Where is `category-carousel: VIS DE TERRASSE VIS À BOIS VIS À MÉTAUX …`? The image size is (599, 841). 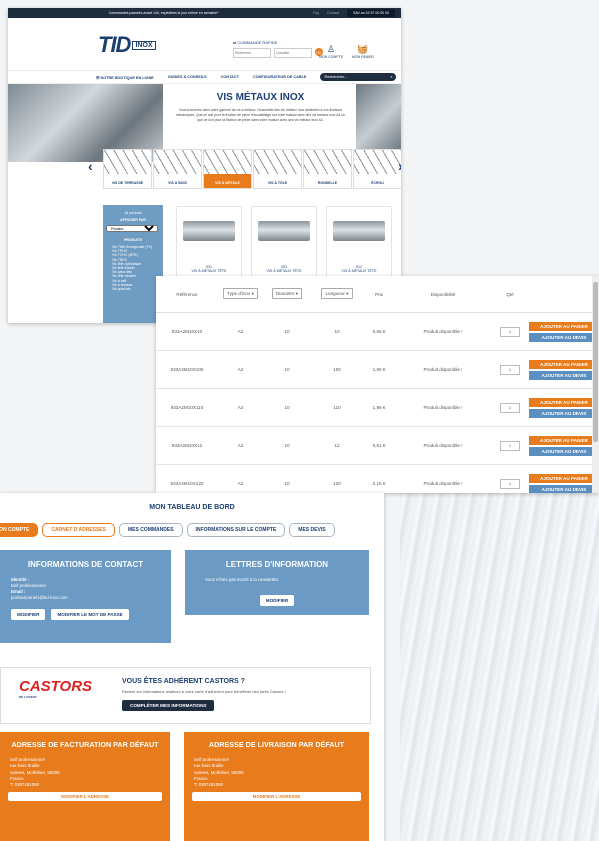 category-carousel: VIS DE TERRASSE VIS À BOIS VIS À MÉTAUX … is located at coordinates (252, 169).